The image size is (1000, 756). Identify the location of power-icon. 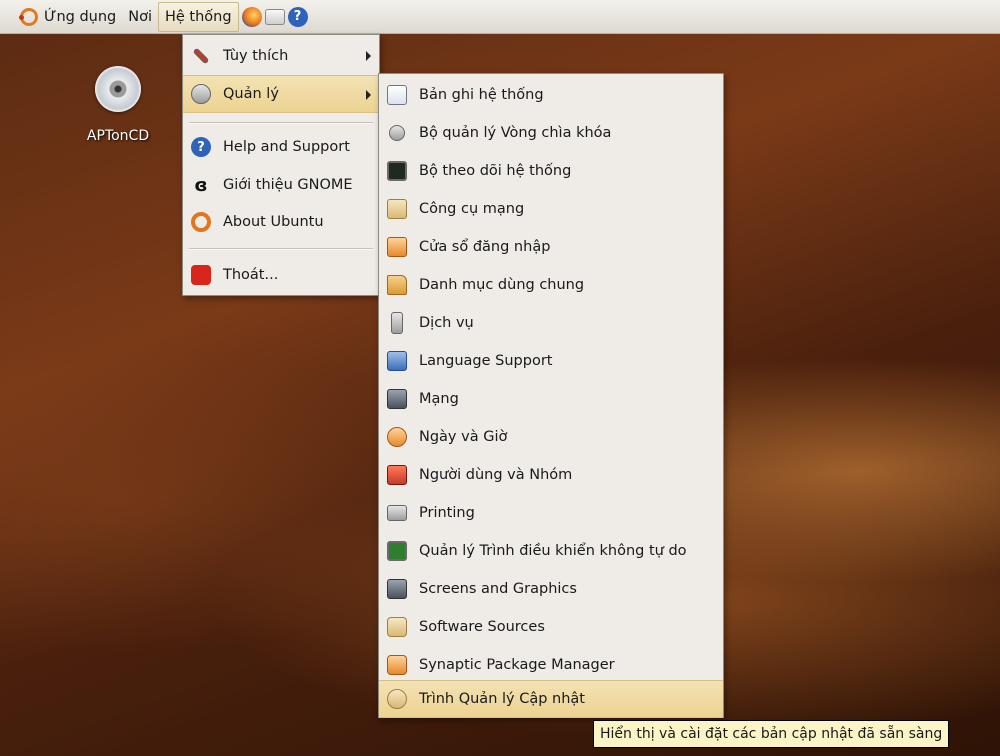
(201, 275).